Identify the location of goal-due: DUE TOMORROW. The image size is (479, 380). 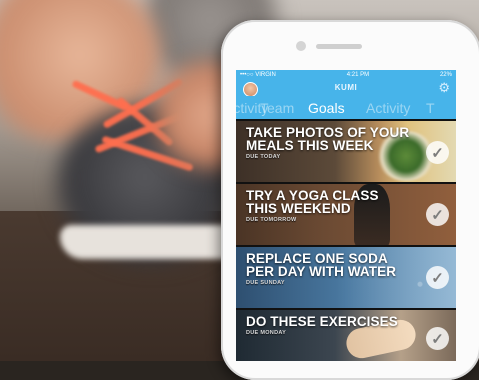
(271, 220).